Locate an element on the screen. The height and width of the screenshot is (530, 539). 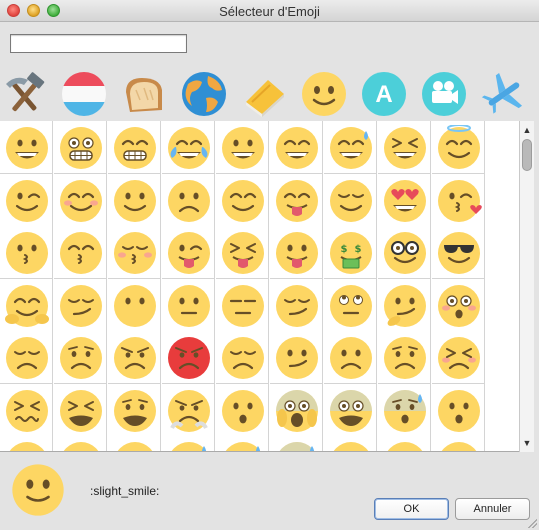
emoji-disappointed-icon is located at coordinates (26, 357).